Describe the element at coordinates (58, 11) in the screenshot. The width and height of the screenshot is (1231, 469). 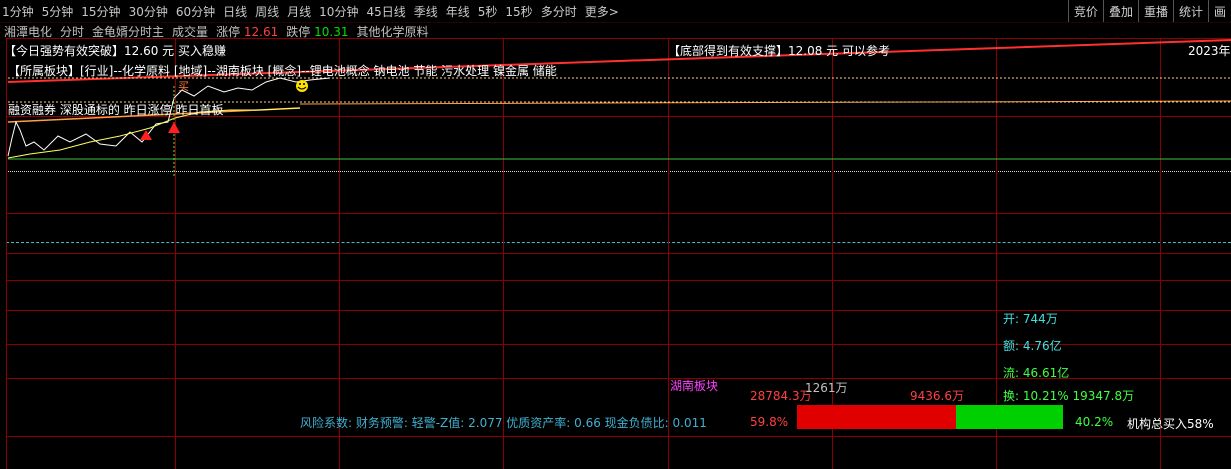
I see `period-tab: 5分钟` at that location.